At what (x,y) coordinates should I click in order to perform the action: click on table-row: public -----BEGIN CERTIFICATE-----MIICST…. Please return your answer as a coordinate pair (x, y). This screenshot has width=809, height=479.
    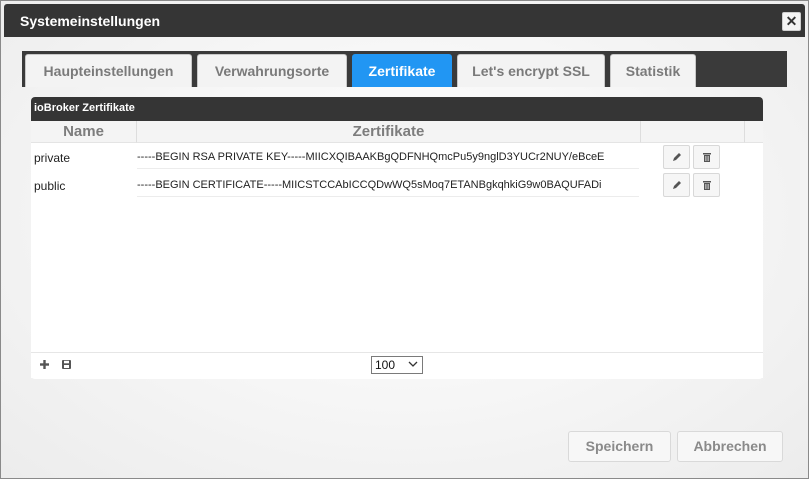
    Looking at the image, I should click on (397, 186).